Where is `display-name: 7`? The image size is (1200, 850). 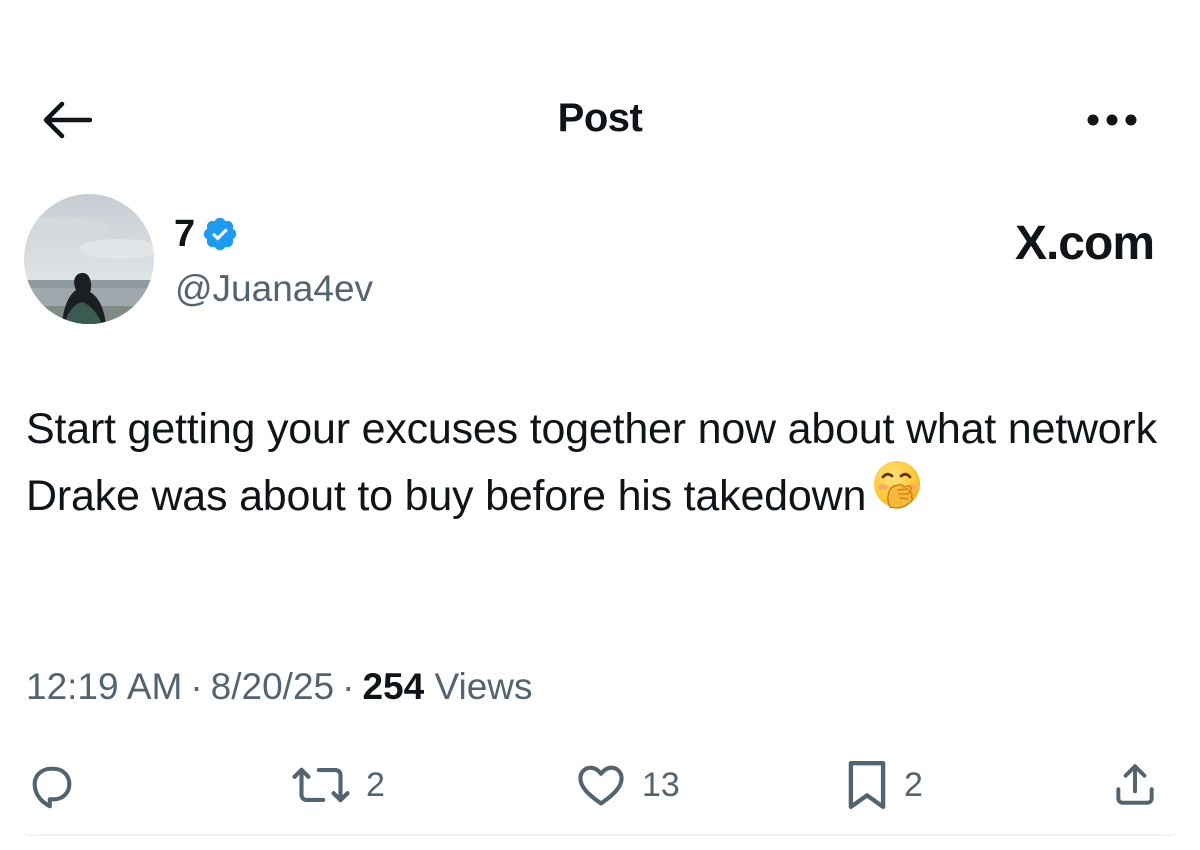
display-name: 7 is located at coordinates (185, 234).